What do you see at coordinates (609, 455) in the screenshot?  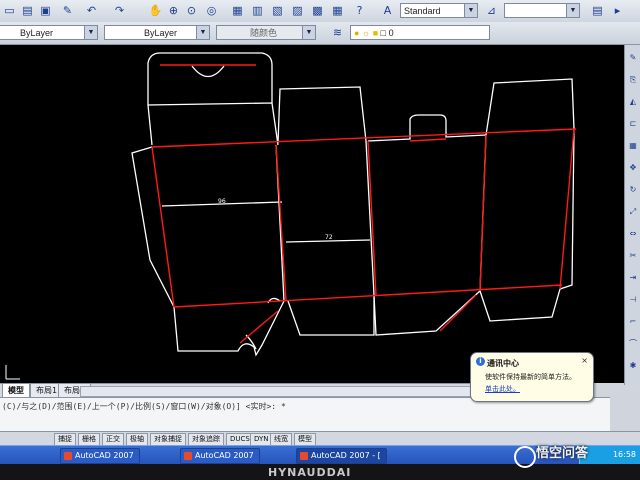 I see `system-tray: 16:58` at bounding box center [609, 455].